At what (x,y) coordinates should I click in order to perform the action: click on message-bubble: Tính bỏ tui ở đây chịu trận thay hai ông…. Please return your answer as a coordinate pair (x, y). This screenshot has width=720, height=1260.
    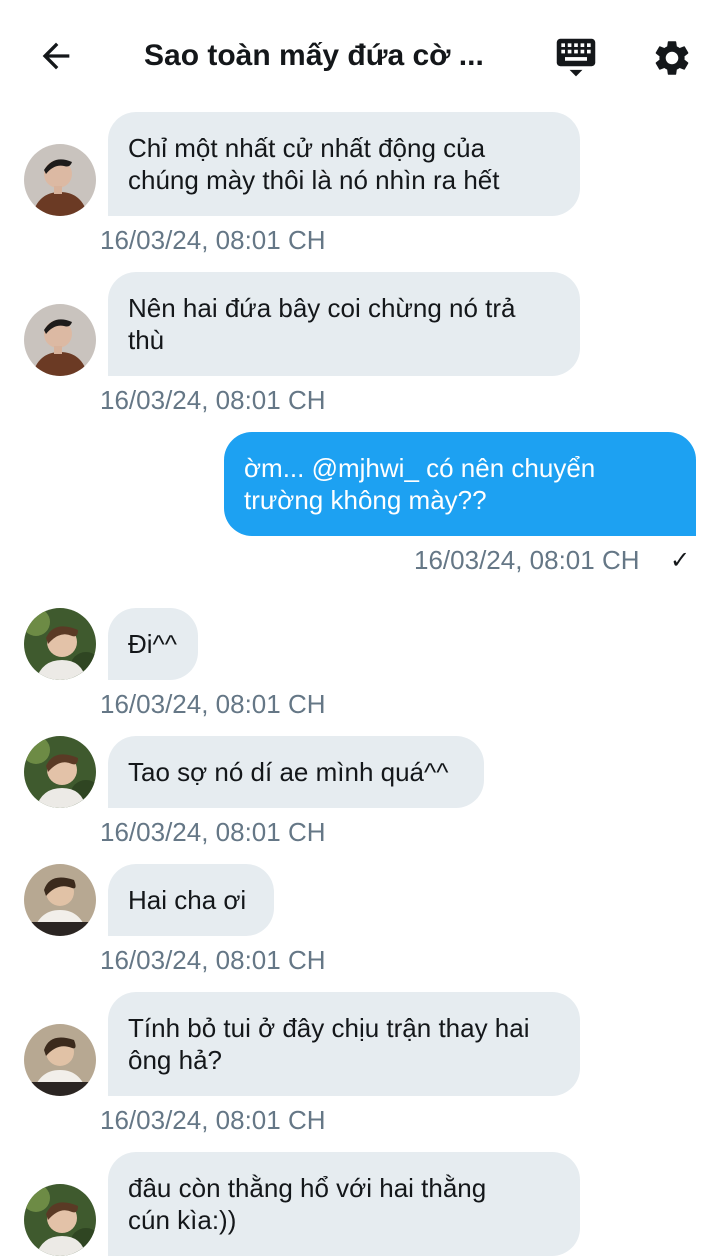
    Looking at the image, I should click on (344, 1044).